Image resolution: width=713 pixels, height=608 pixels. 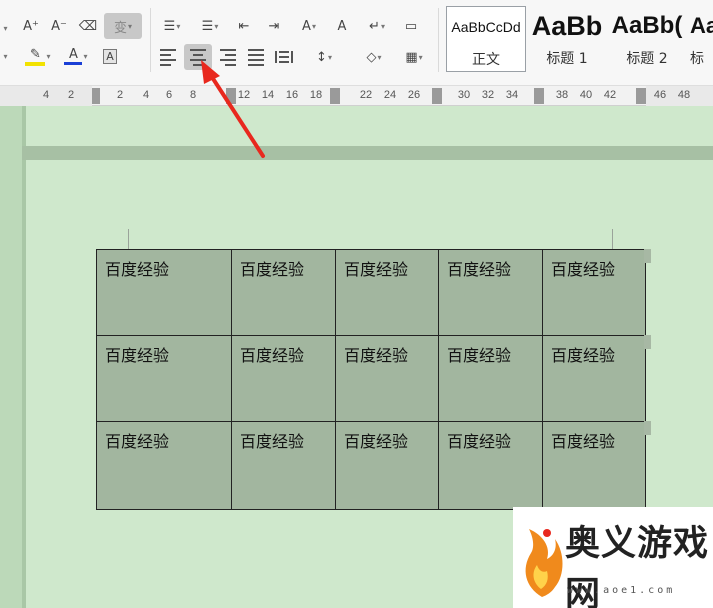 I want to click on phonetic-guide-button: 变 ▾, so click(x=123, y=26).